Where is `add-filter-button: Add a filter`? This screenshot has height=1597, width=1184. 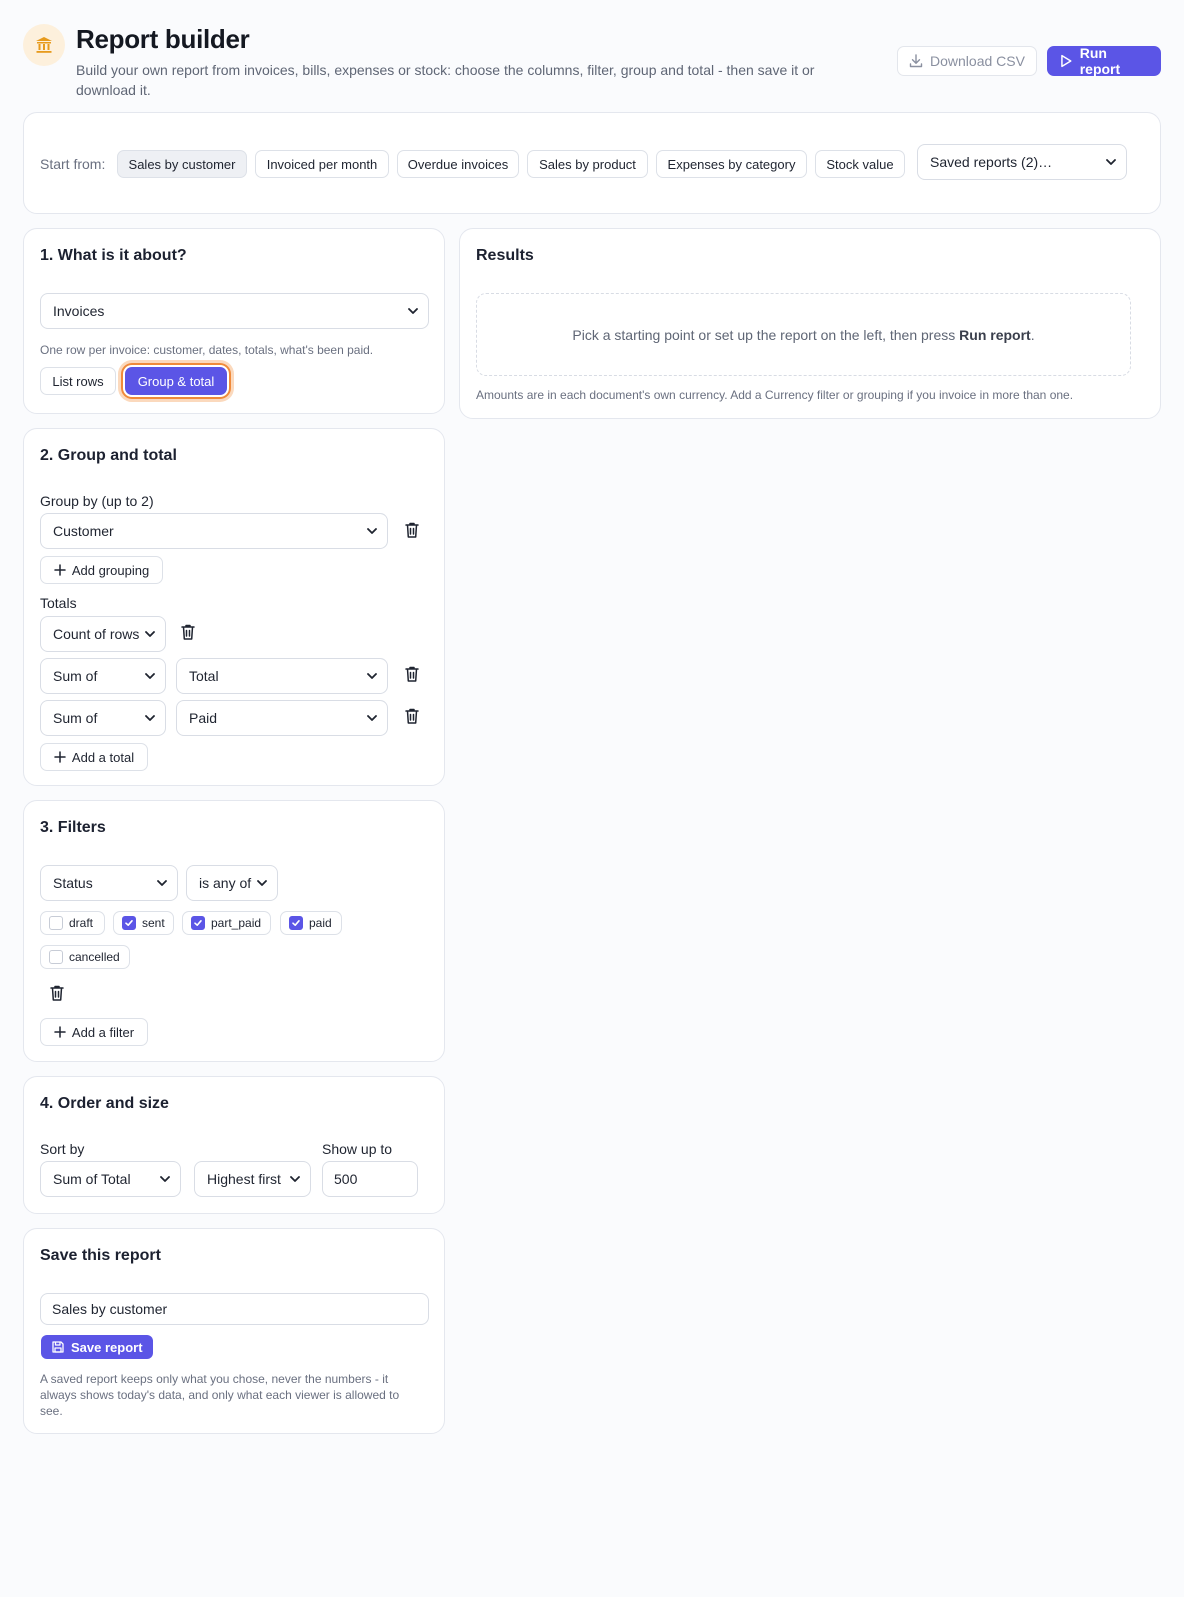
add-filter-button: Add a filter is located at coordinates (94, 1032).